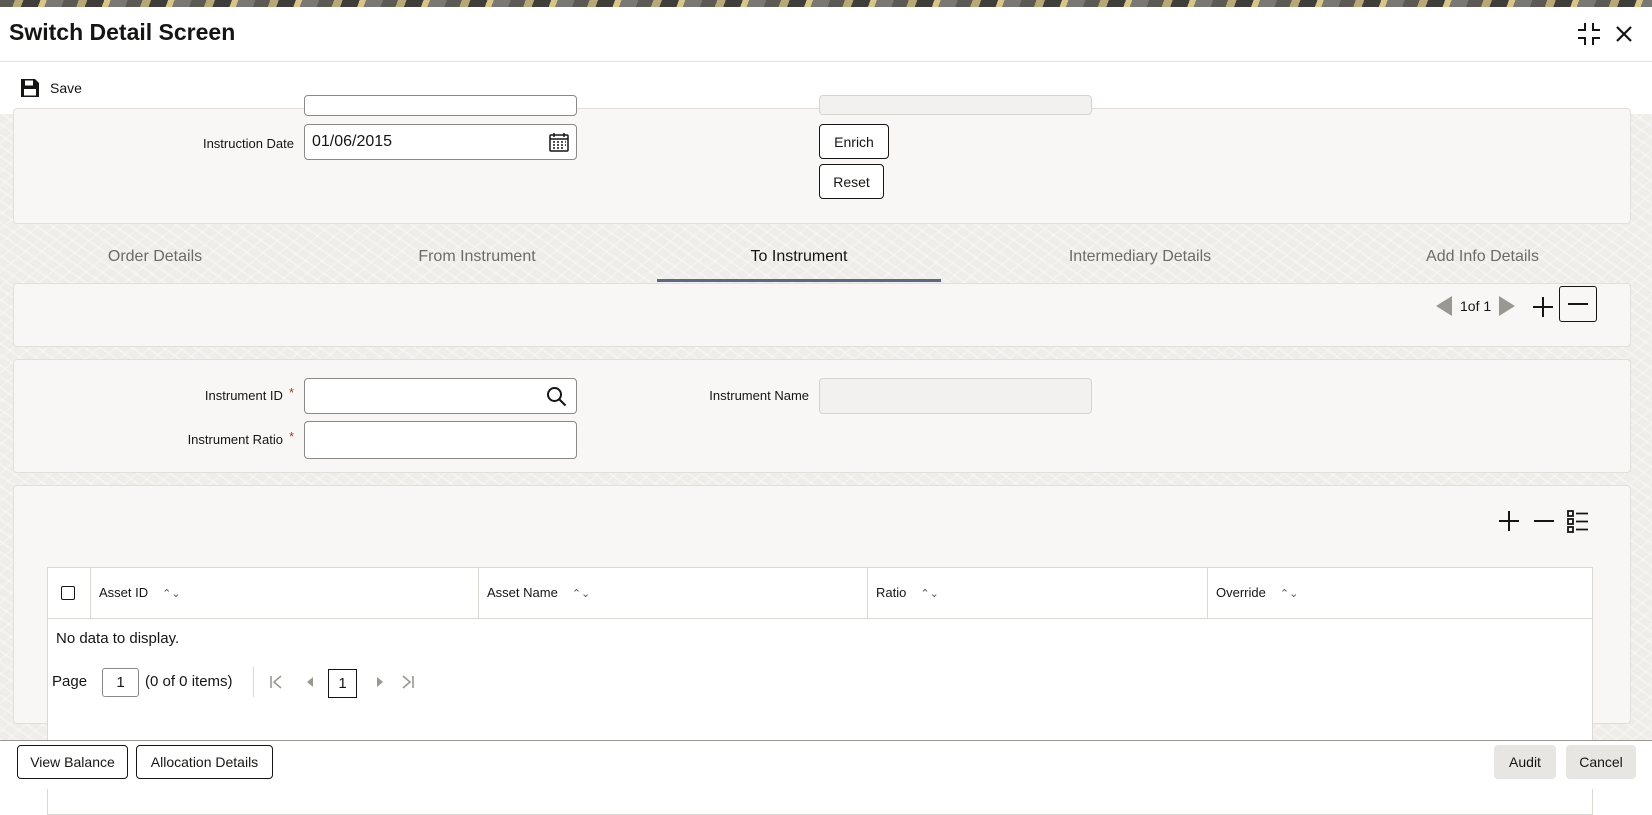  What do you see at coordinates (276, 682) in the screenshot?
I see `first-page-icon` at bounding box center [276, 682].